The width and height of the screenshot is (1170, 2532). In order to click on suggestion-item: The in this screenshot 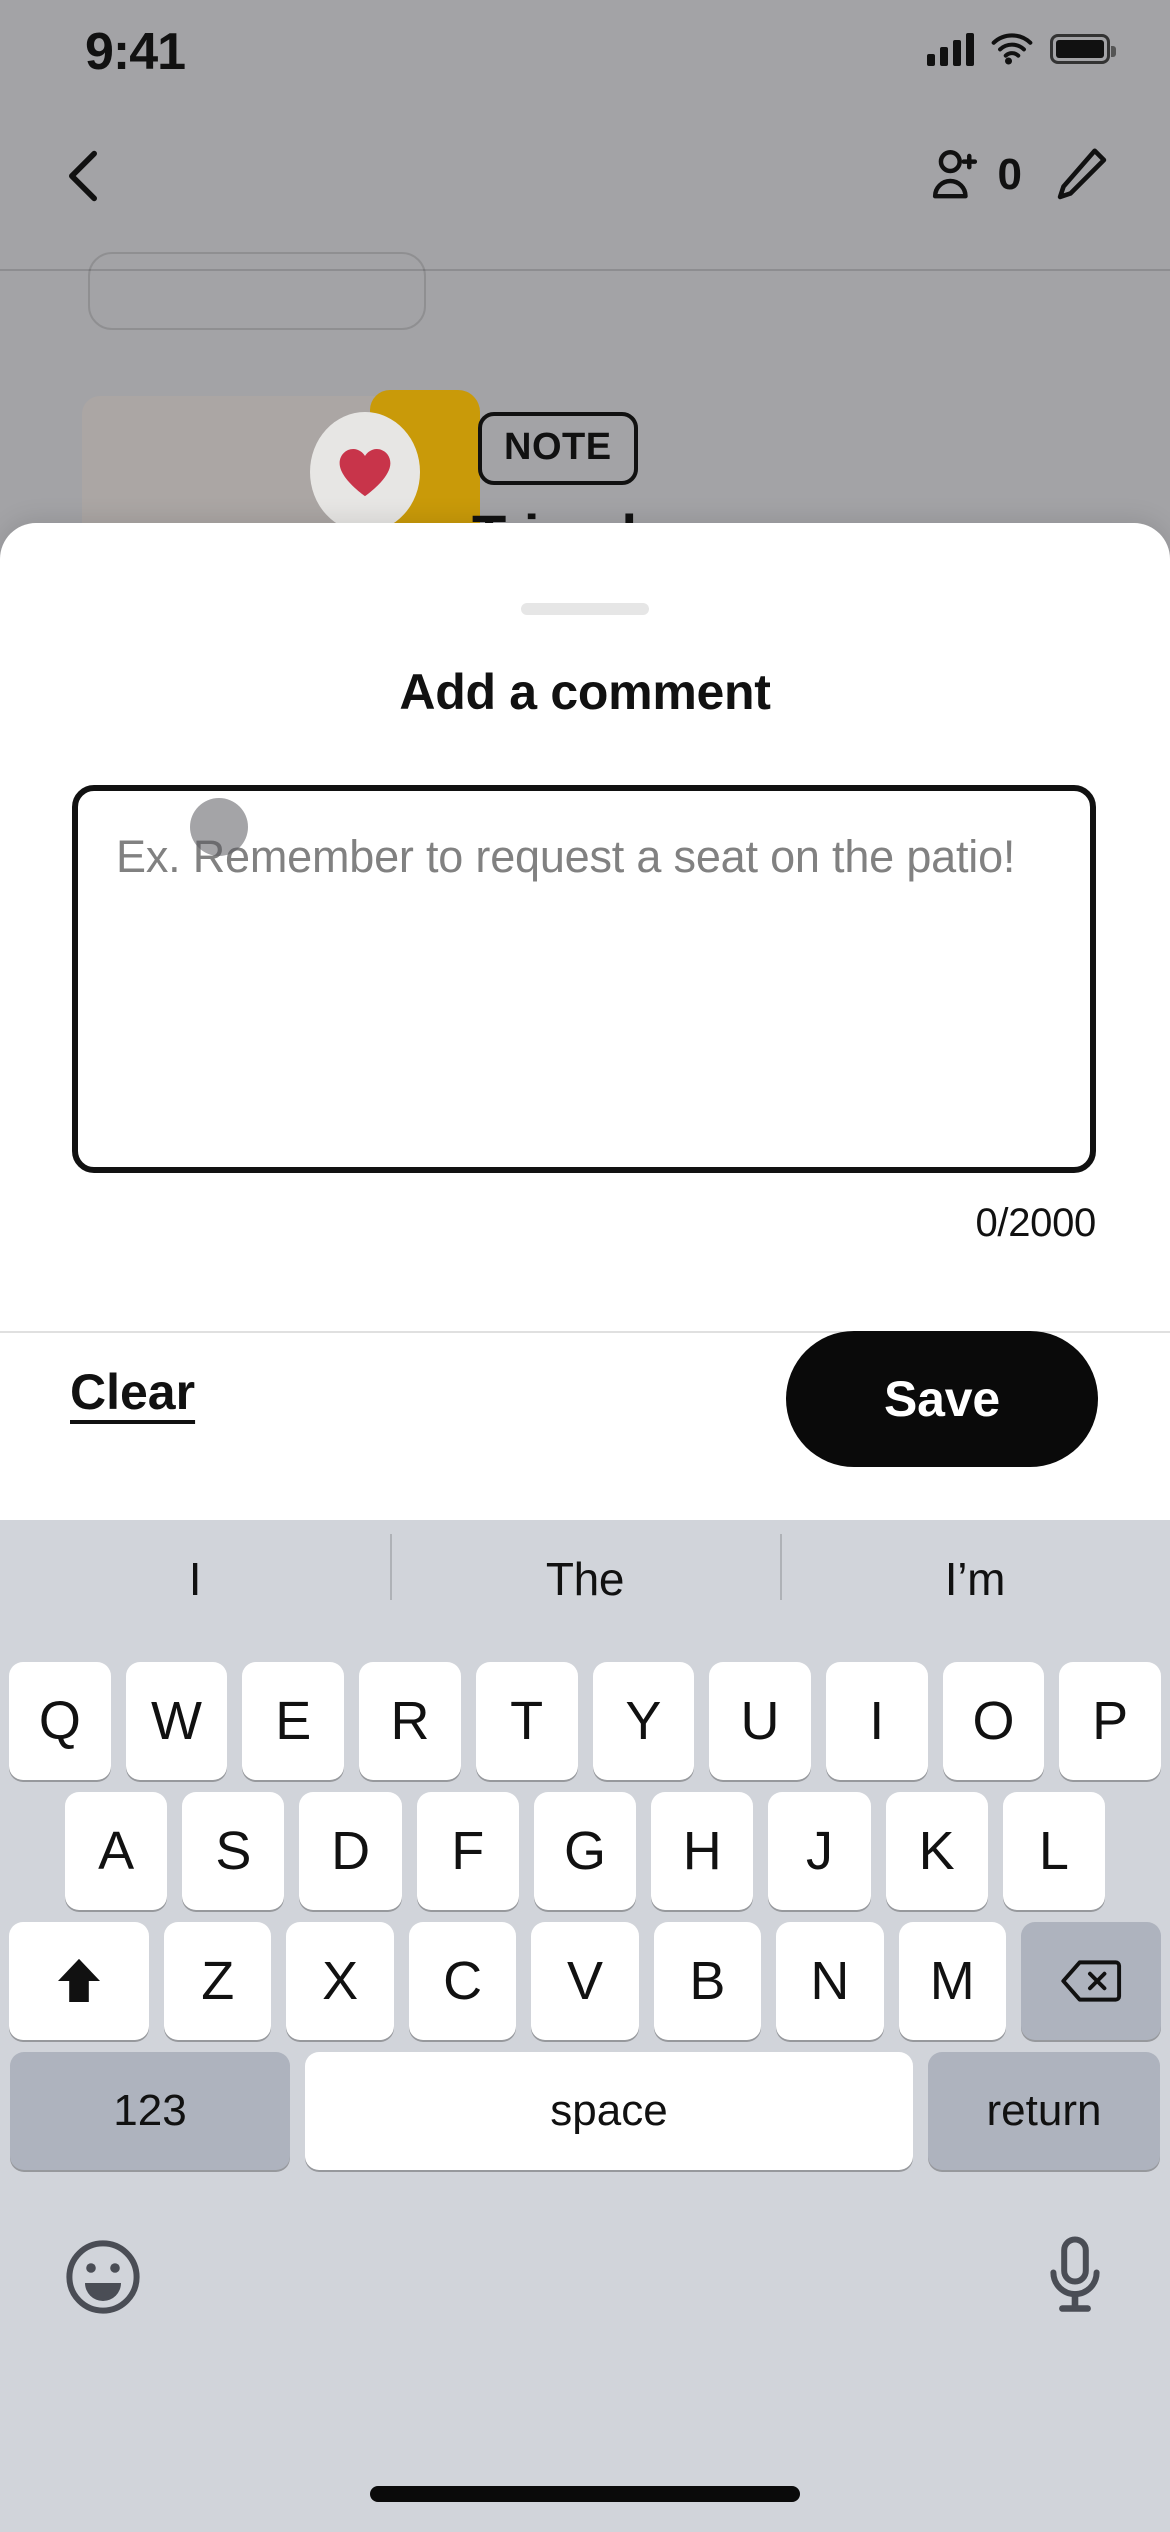, I will do `click(585, 1570)`.